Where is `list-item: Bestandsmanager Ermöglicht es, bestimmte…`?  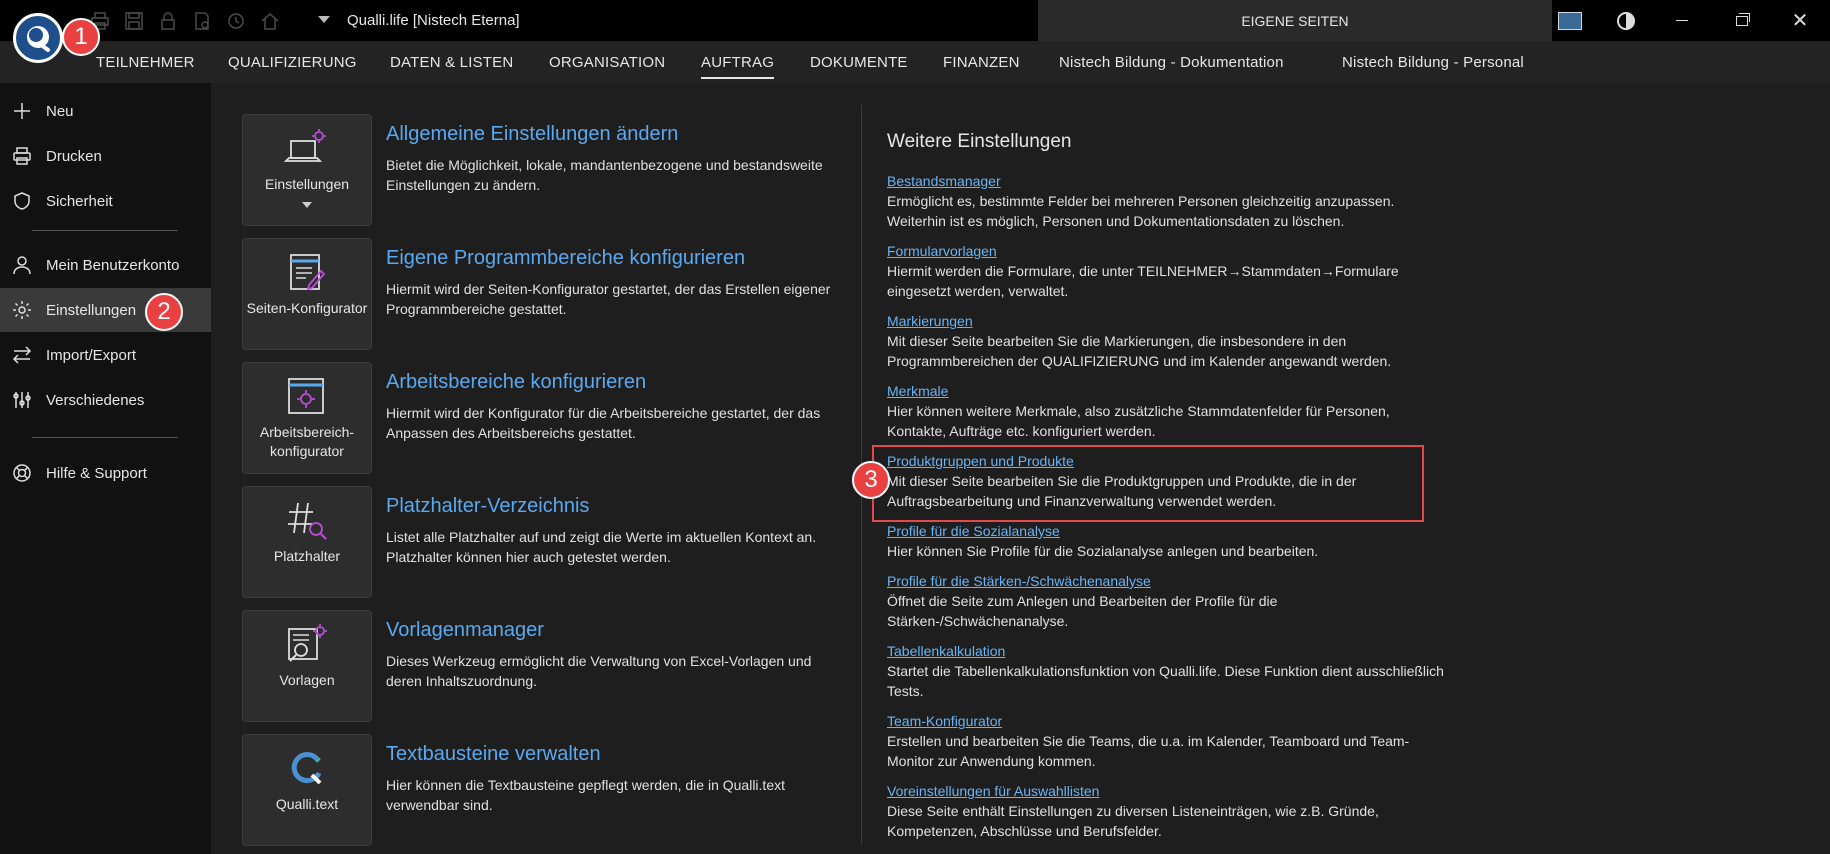
list-item: Bestandsmanager Ermöglicht es, bestimmte… is located at coordinates (1167, 201).